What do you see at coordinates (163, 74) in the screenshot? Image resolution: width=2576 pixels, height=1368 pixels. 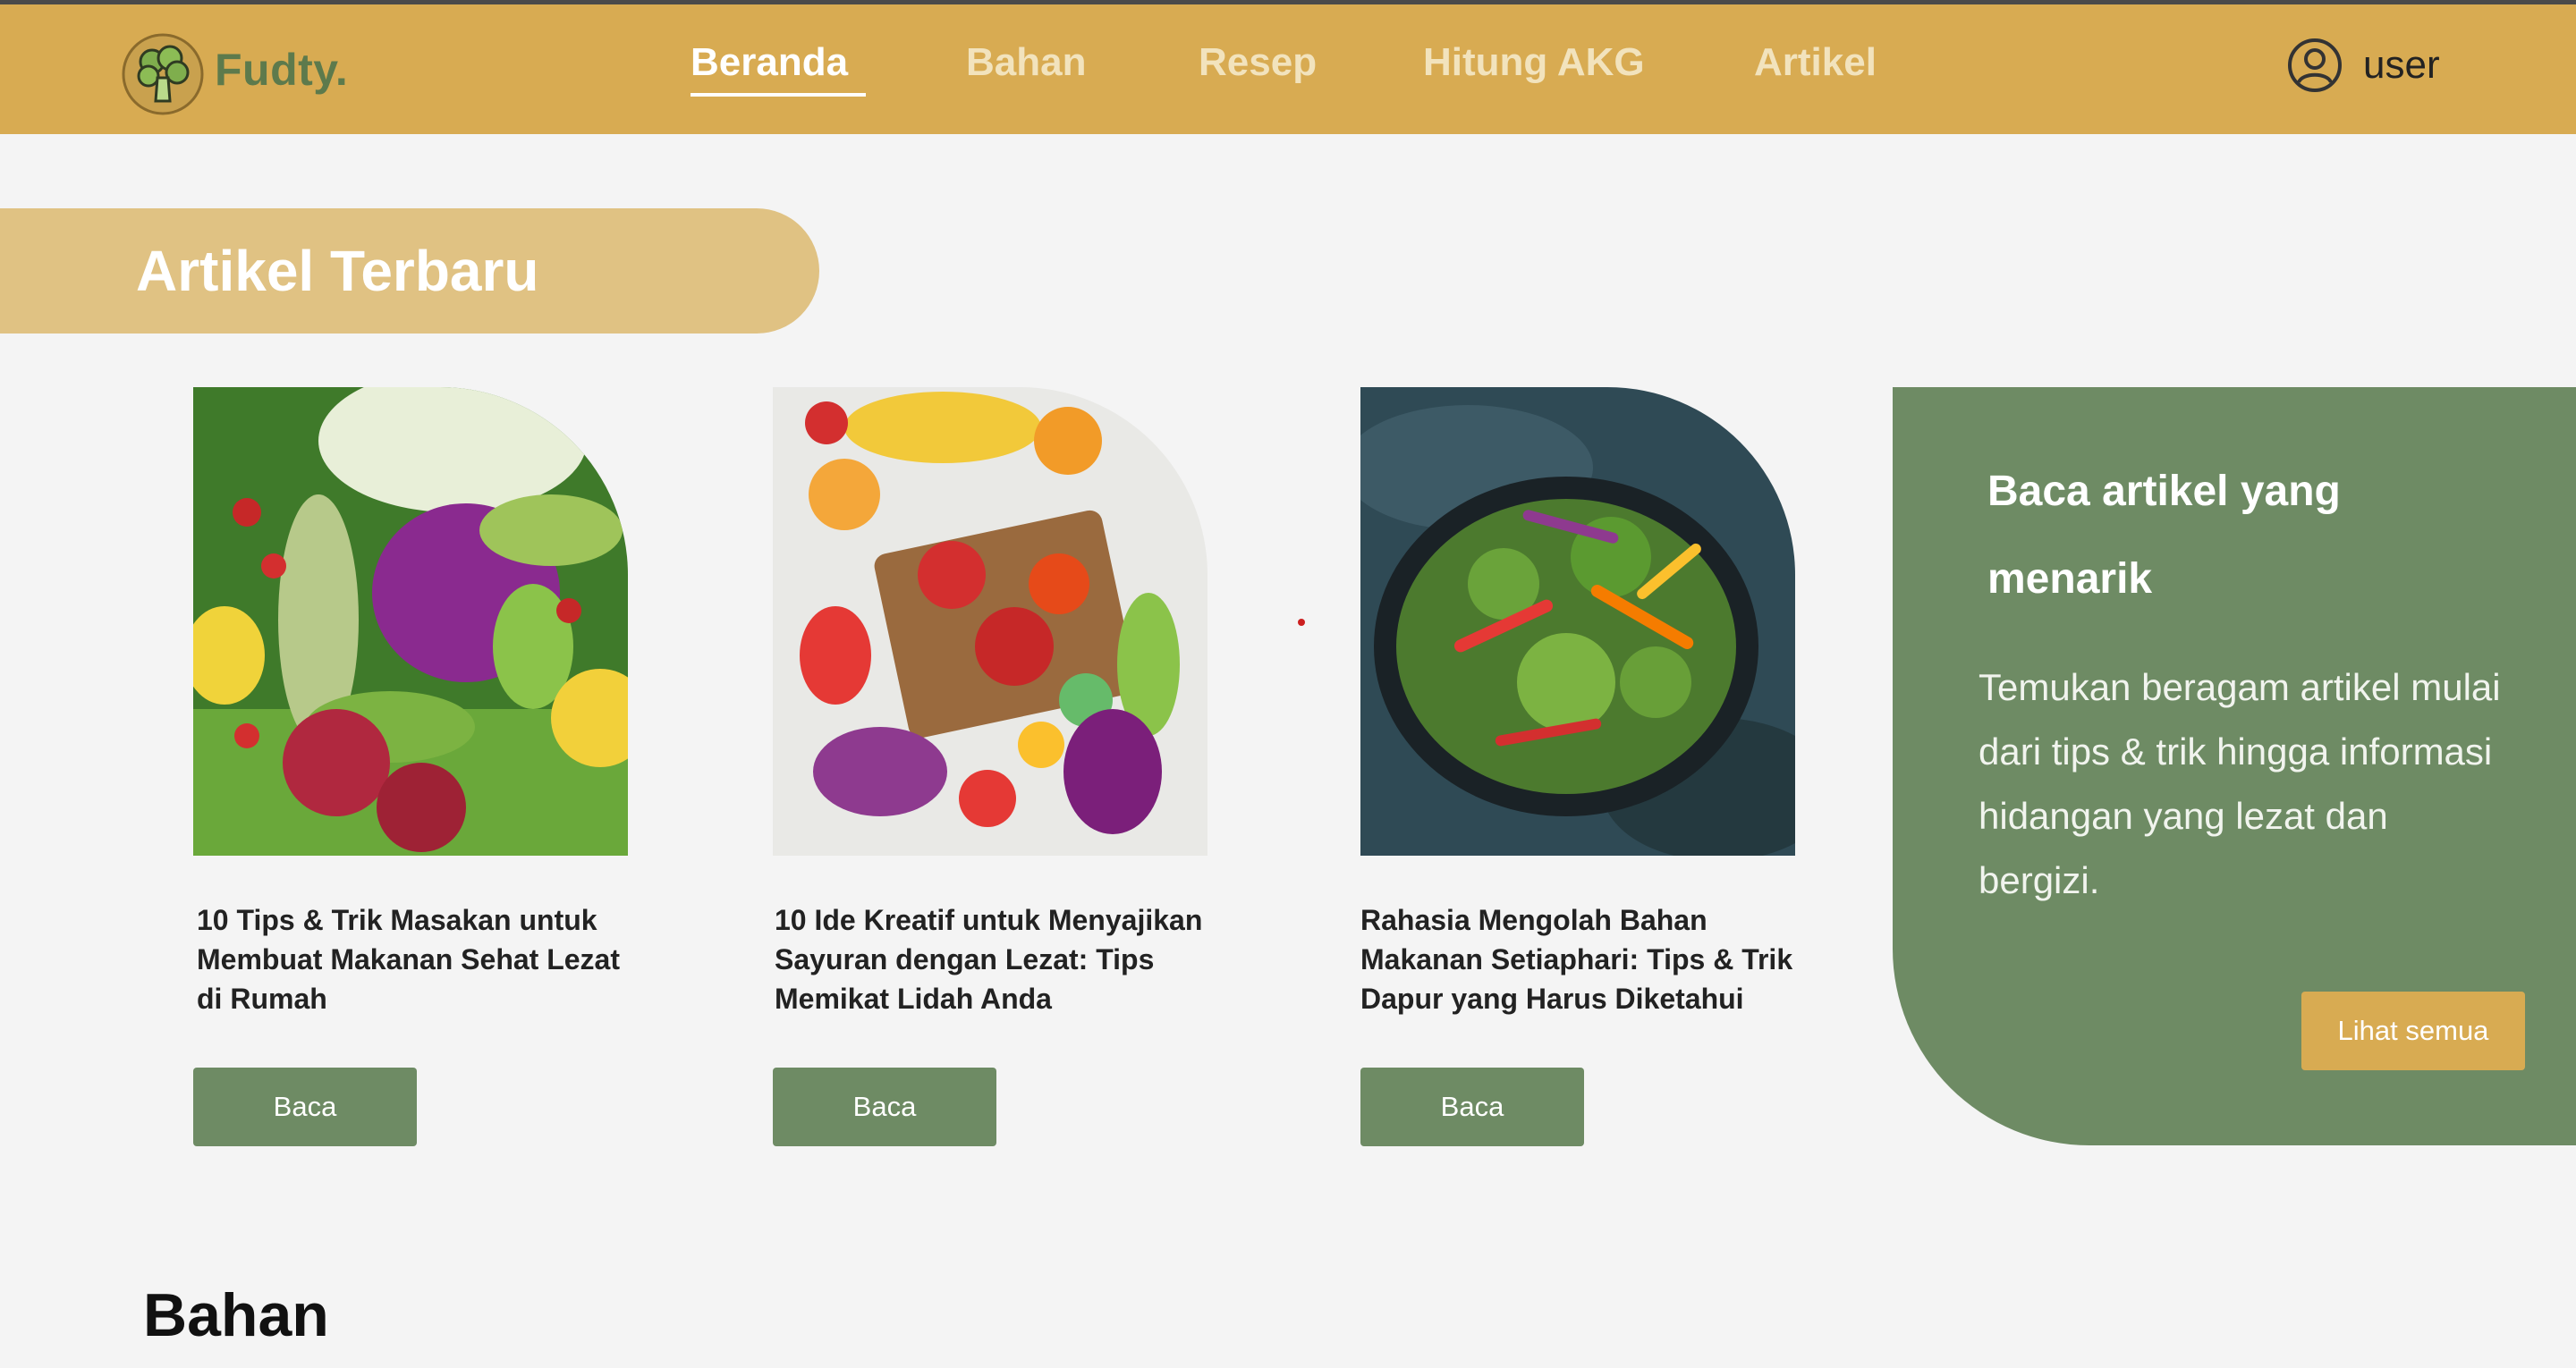 I see `broccoli-logo-icon` at bounding box center [163, 74].